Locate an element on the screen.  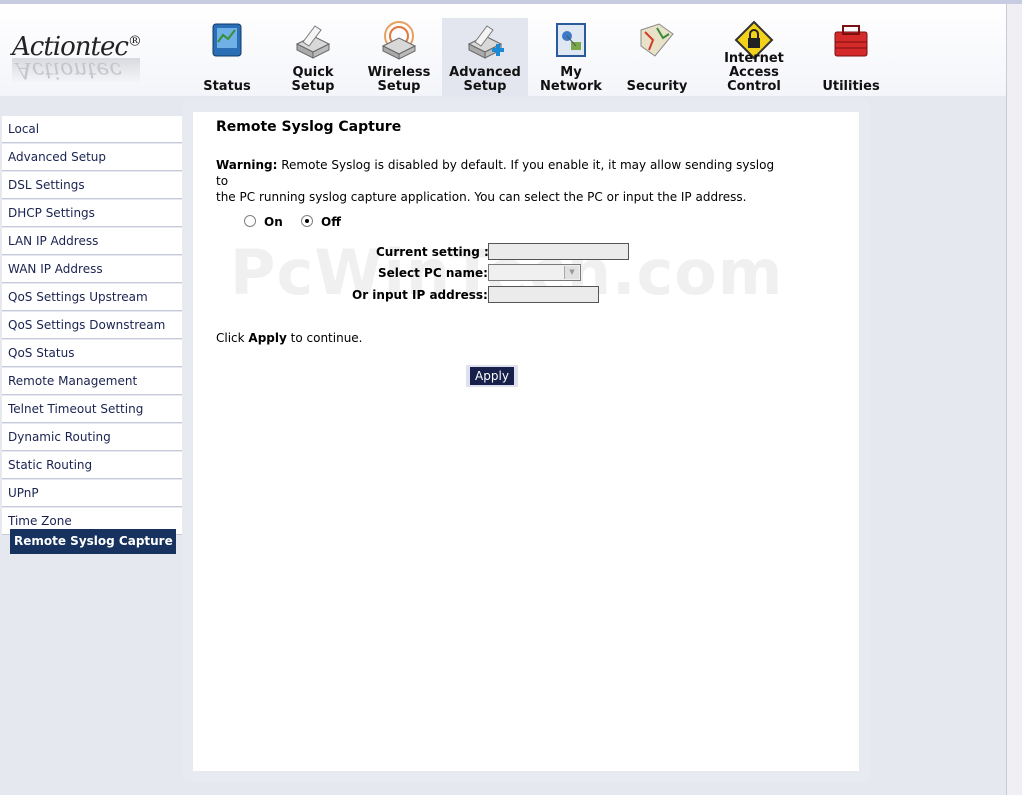
actiontec-logo: Actiontec® Actiontec is located at coordinates (77, 57).